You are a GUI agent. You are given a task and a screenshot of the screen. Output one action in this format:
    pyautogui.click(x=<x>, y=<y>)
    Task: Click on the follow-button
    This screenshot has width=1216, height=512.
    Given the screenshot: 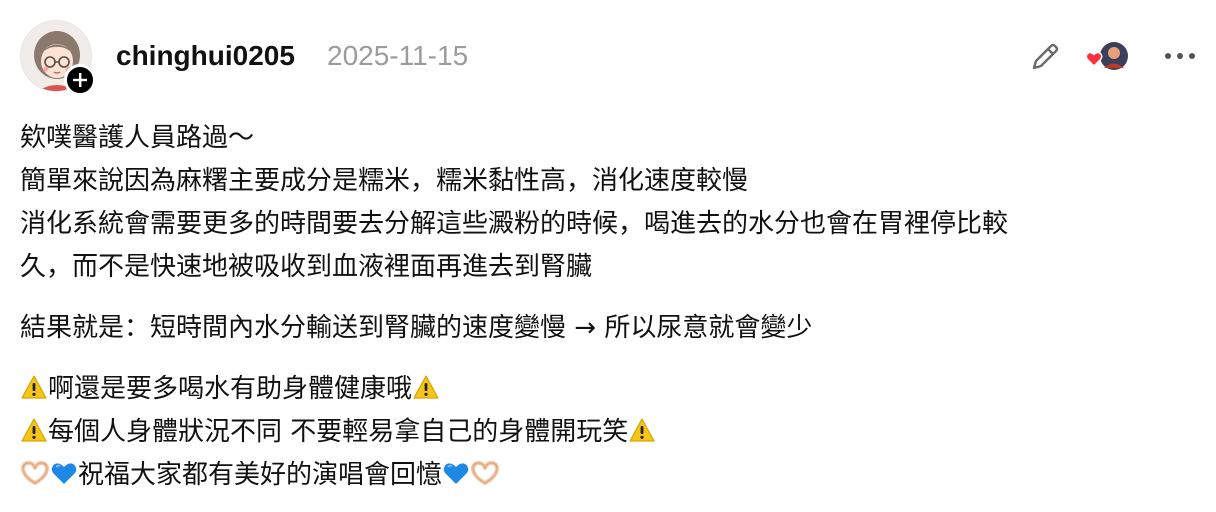 What is the action you would take?
    pyautogui.click(x=80, y=80)
    